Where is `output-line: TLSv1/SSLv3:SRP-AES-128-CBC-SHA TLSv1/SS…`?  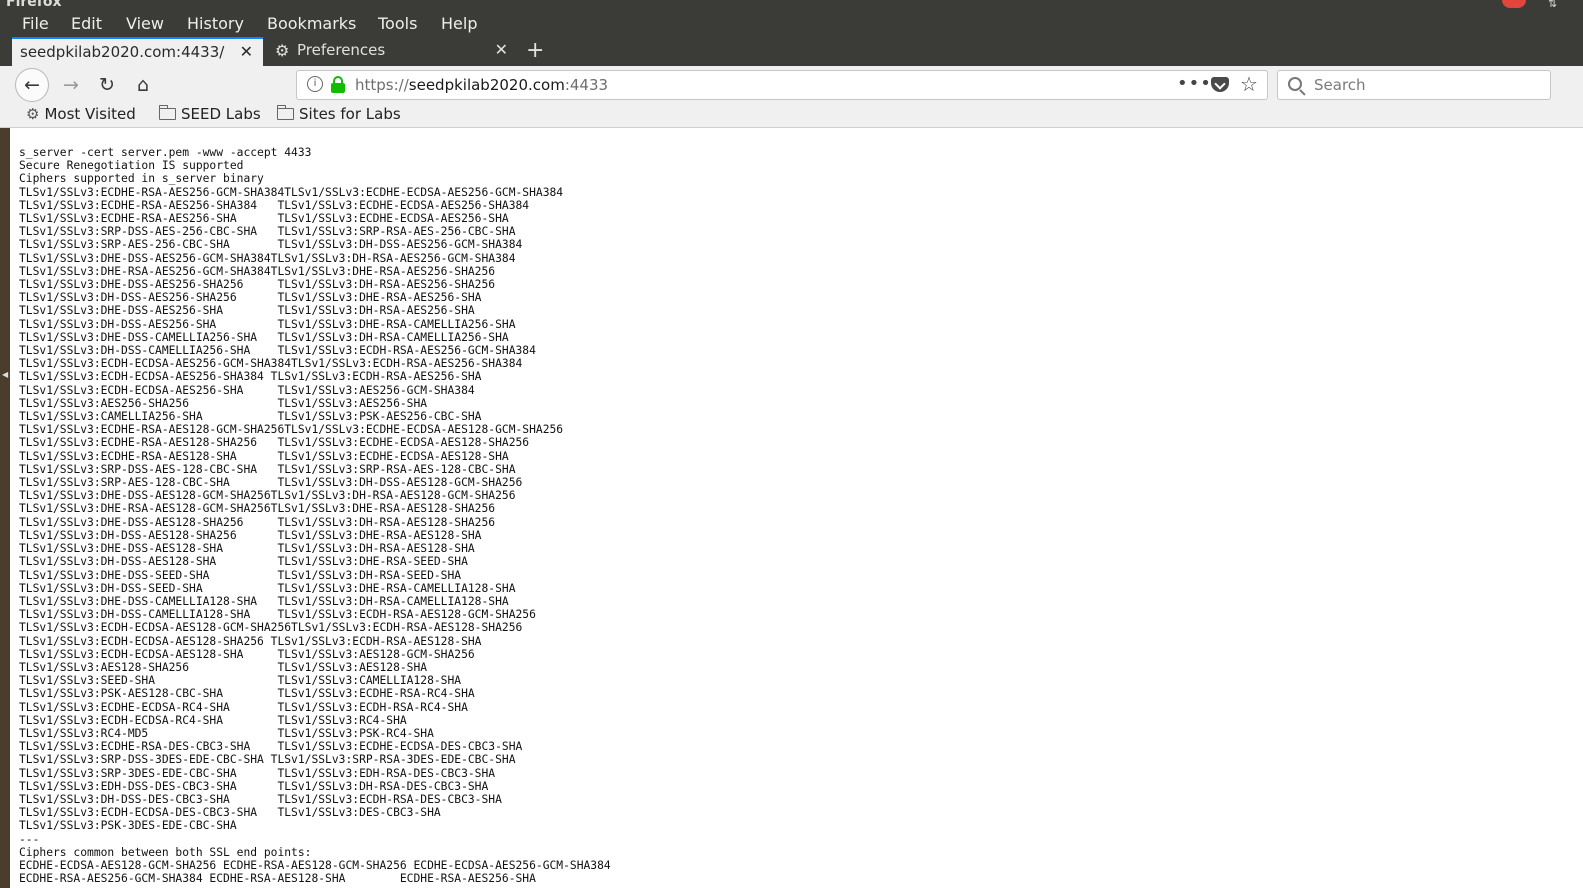
output-line: TLSv1/SSLv3:SRP-AES-128-CBC-SHA TLSv1/SS… is located at coordinates (271, 483).